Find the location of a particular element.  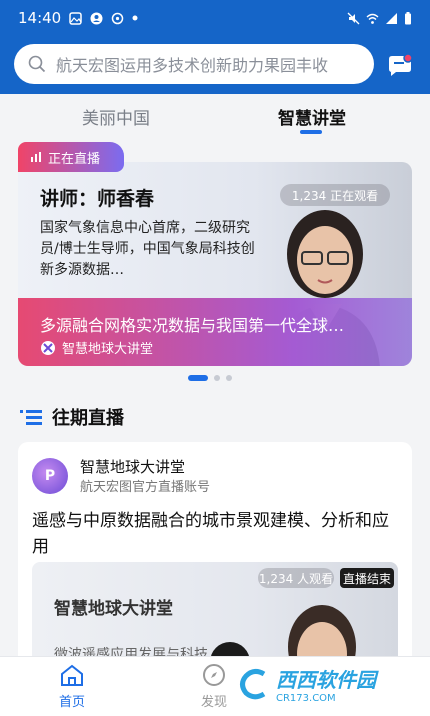

top-header: 航天宏图运用多技术创新助力果园丰收 is located at coordinates (215, 65).